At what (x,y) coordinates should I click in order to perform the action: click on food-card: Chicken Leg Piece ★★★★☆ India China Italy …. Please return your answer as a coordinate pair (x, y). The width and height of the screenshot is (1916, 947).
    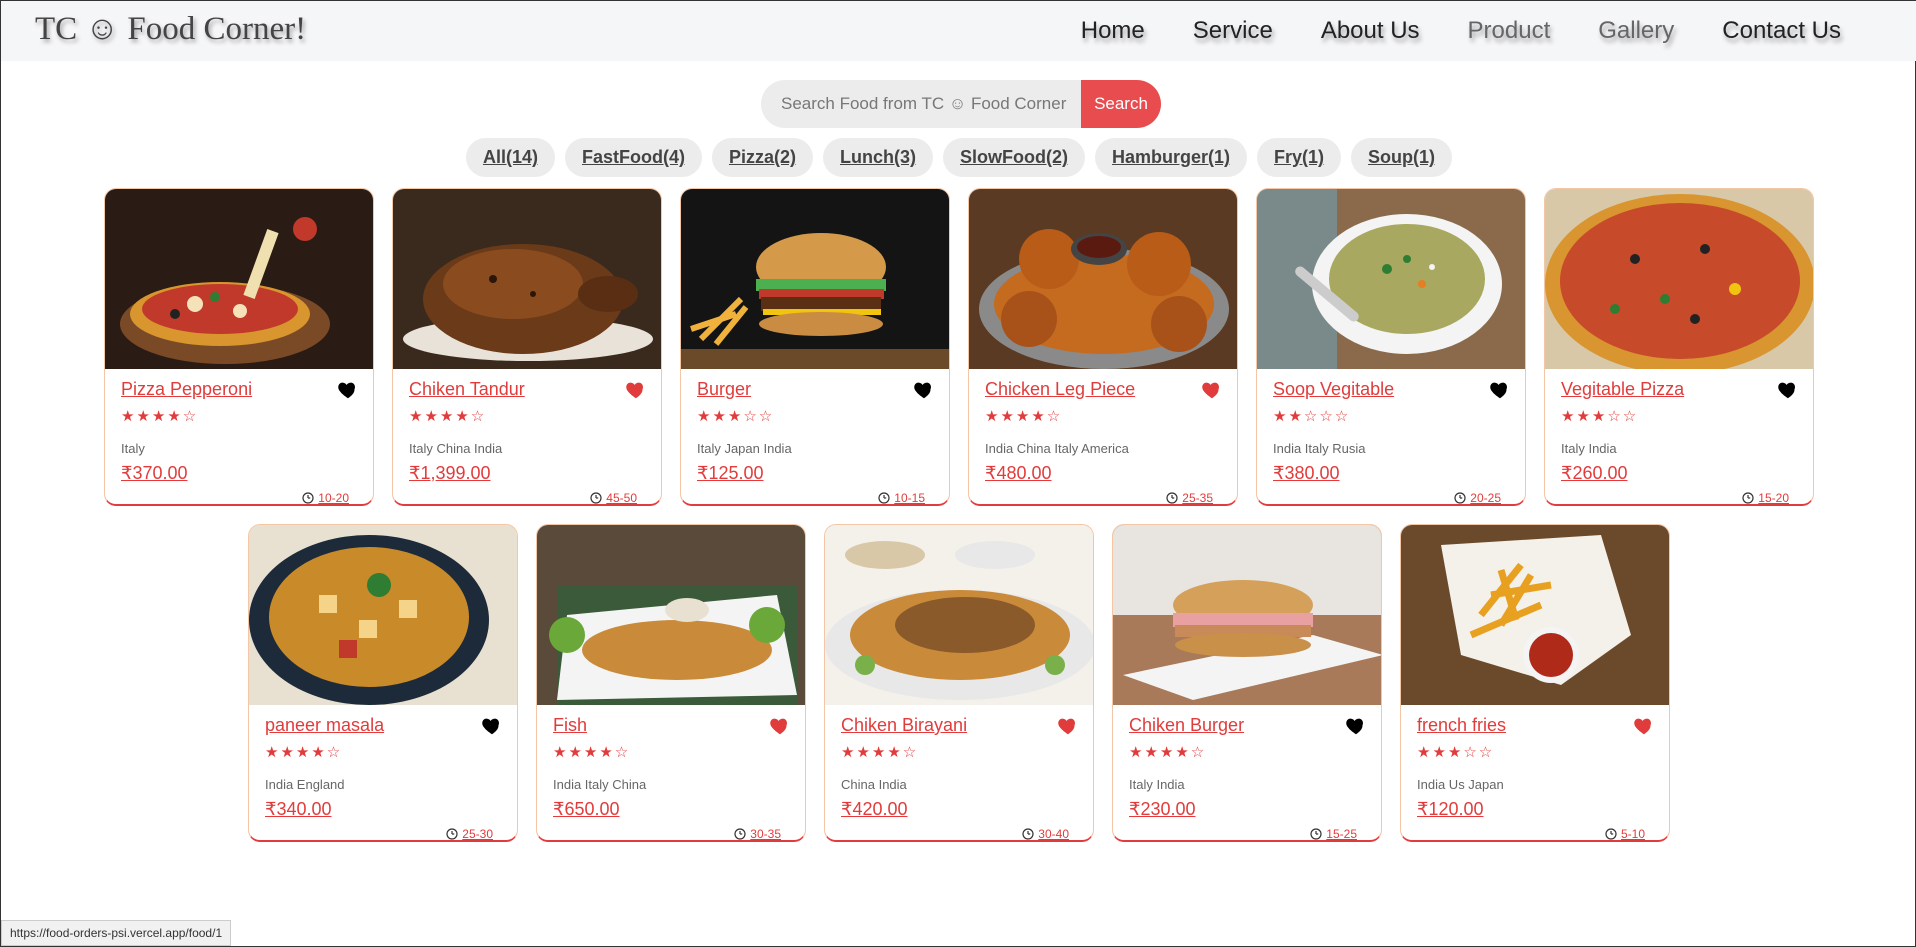
    Looking at the image, I should click on (1103, 347).